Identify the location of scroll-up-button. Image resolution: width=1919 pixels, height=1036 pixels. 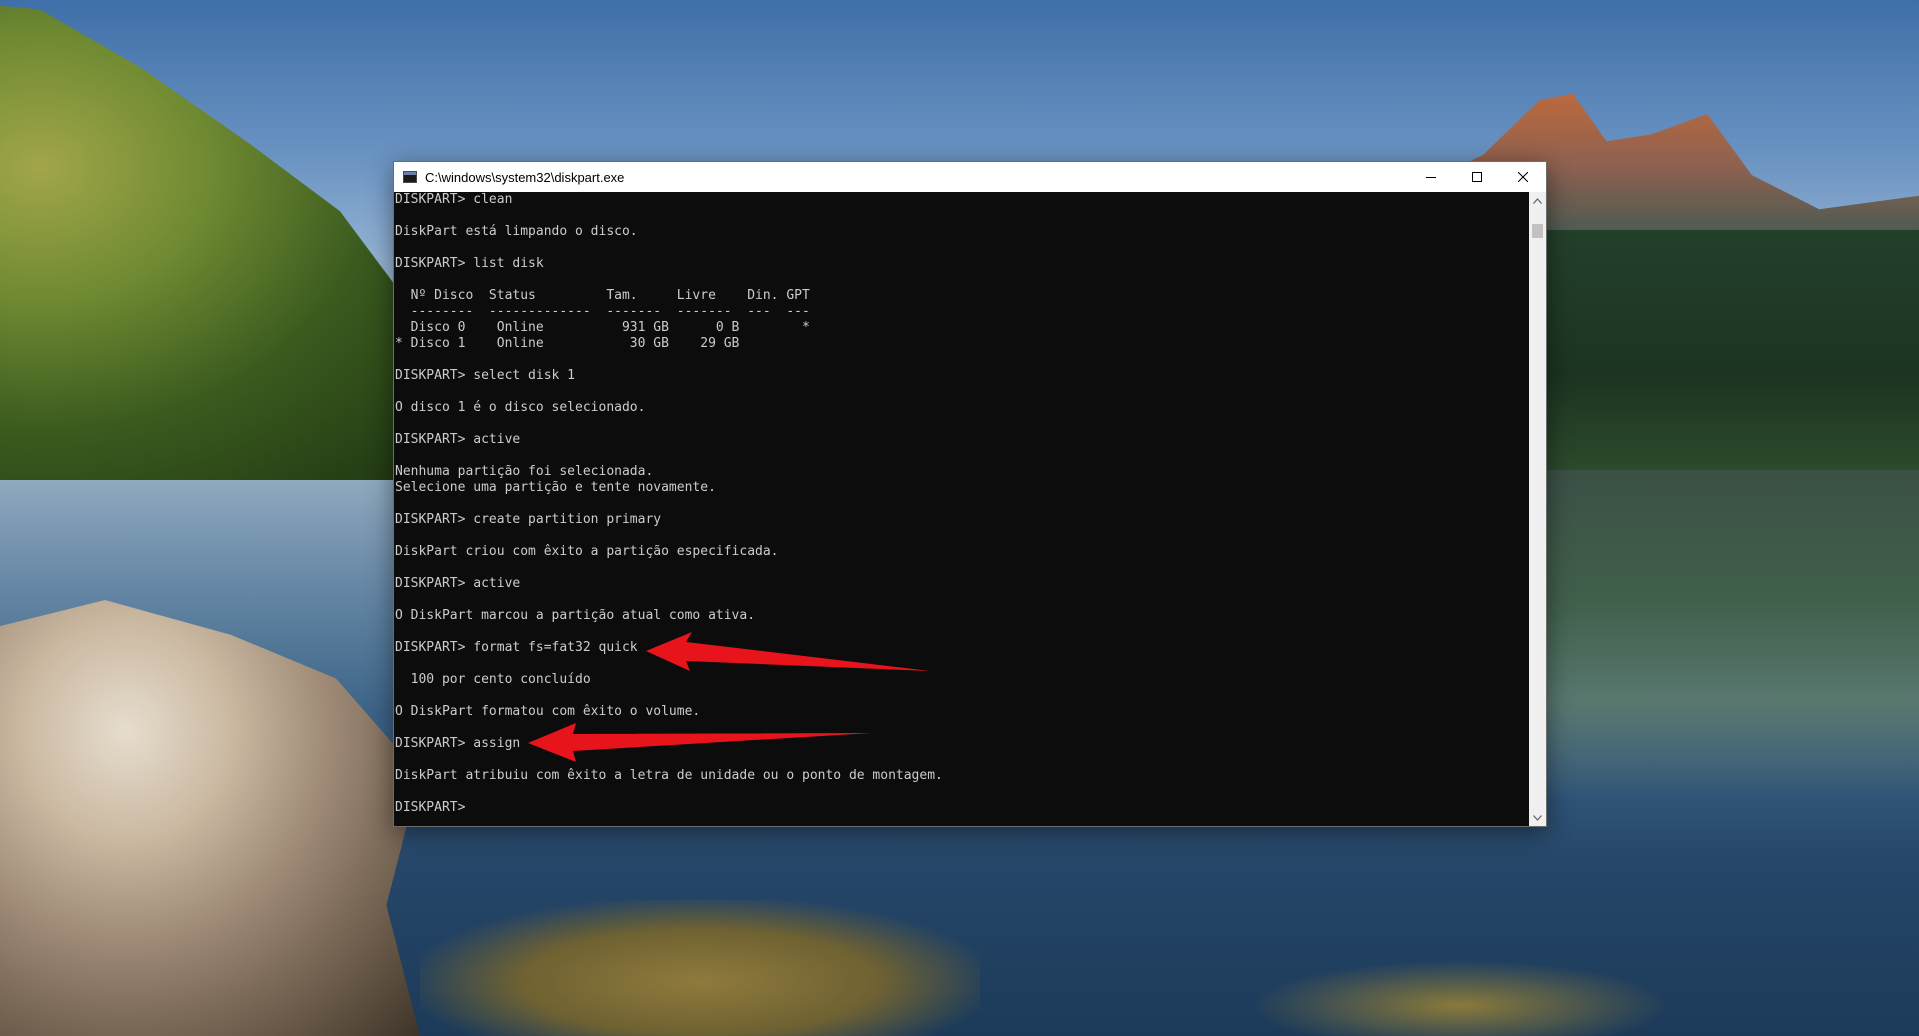
(1537, 200).